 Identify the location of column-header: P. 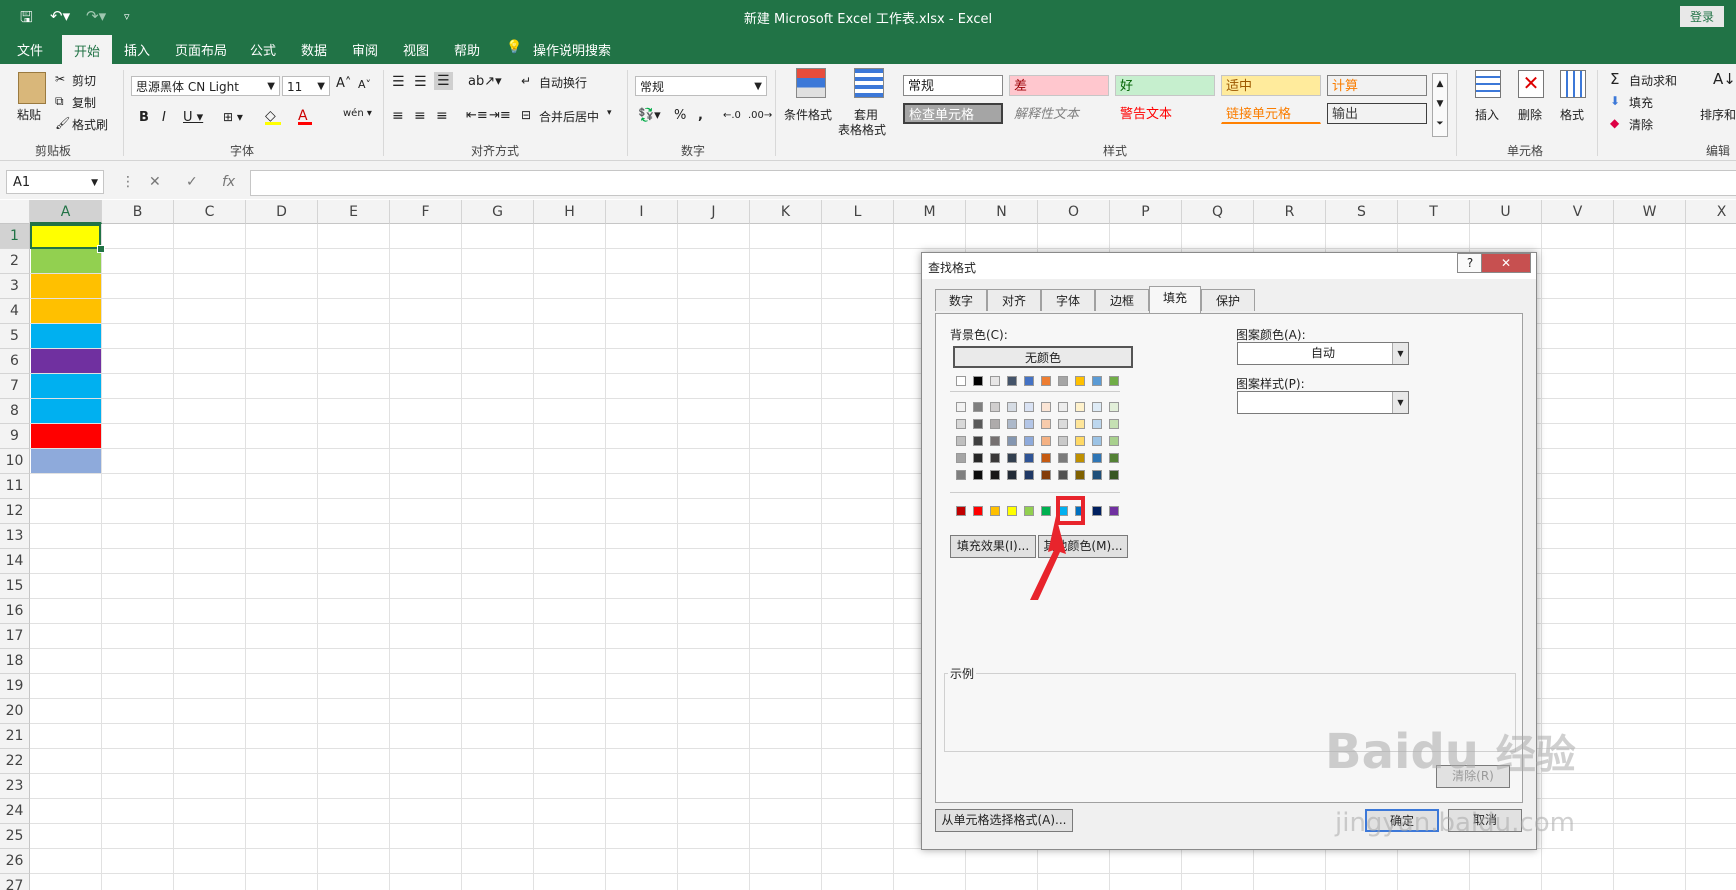
(1146, 212).